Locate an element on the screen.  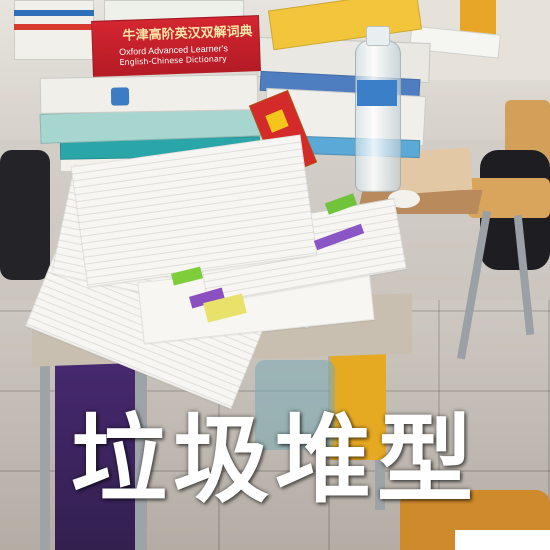
black-backpack-left is located at coordinates (25, 215).